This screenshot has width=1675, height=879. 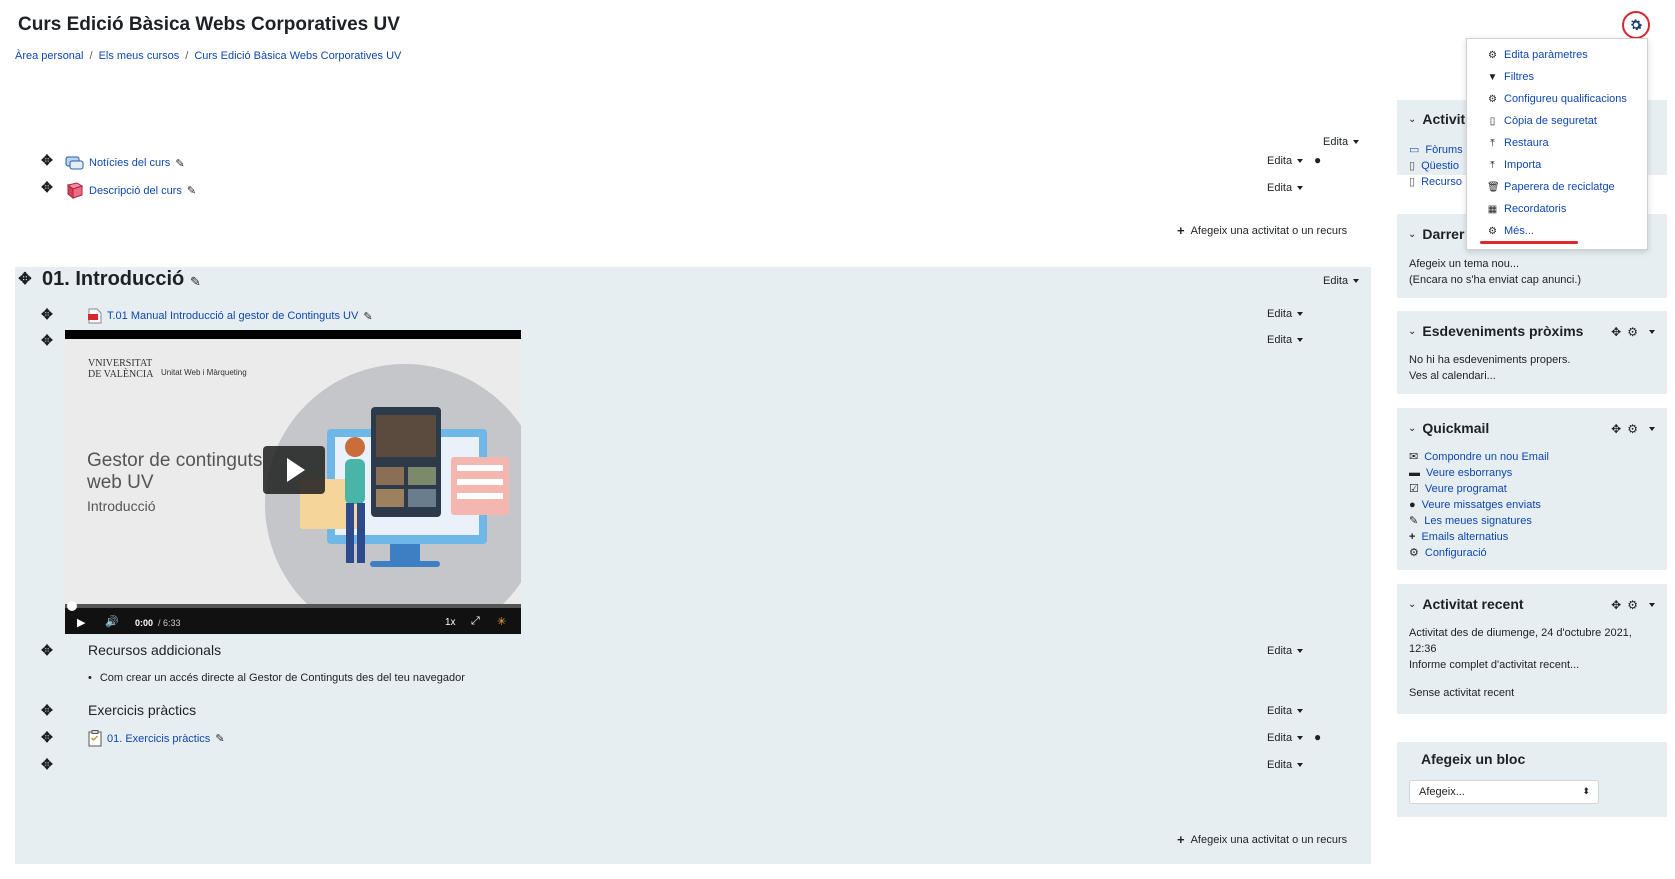 I want to click on menu-item-restore: ⤒ Restaura, so click(x=1517, y=143).